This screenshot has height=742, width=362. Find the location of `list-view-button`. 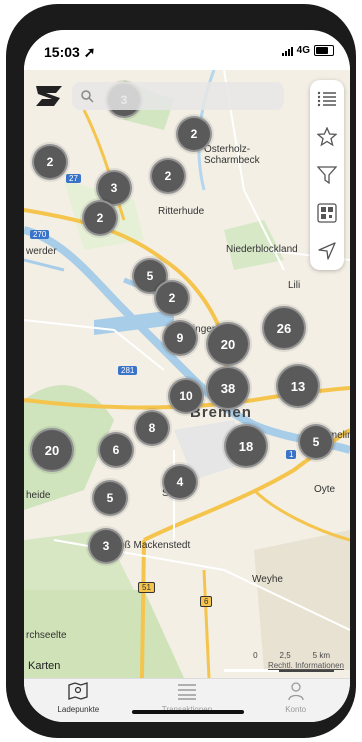

list-view-button is located at coordinates (327, 99).